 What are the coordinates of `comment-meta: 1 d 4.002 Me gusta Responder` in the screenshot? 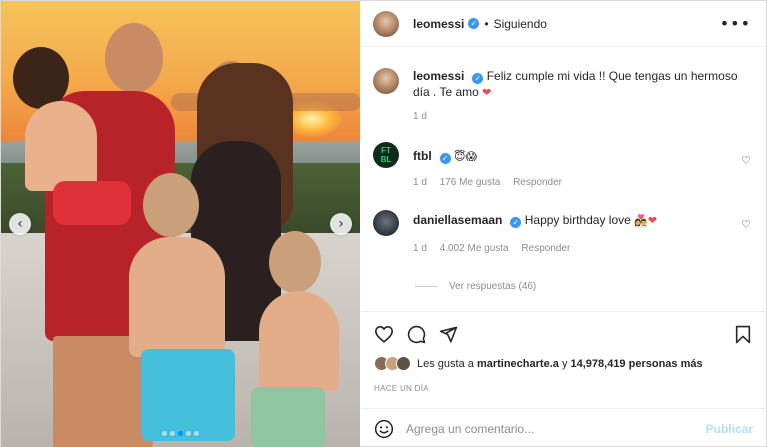 It's located at (582, 248).